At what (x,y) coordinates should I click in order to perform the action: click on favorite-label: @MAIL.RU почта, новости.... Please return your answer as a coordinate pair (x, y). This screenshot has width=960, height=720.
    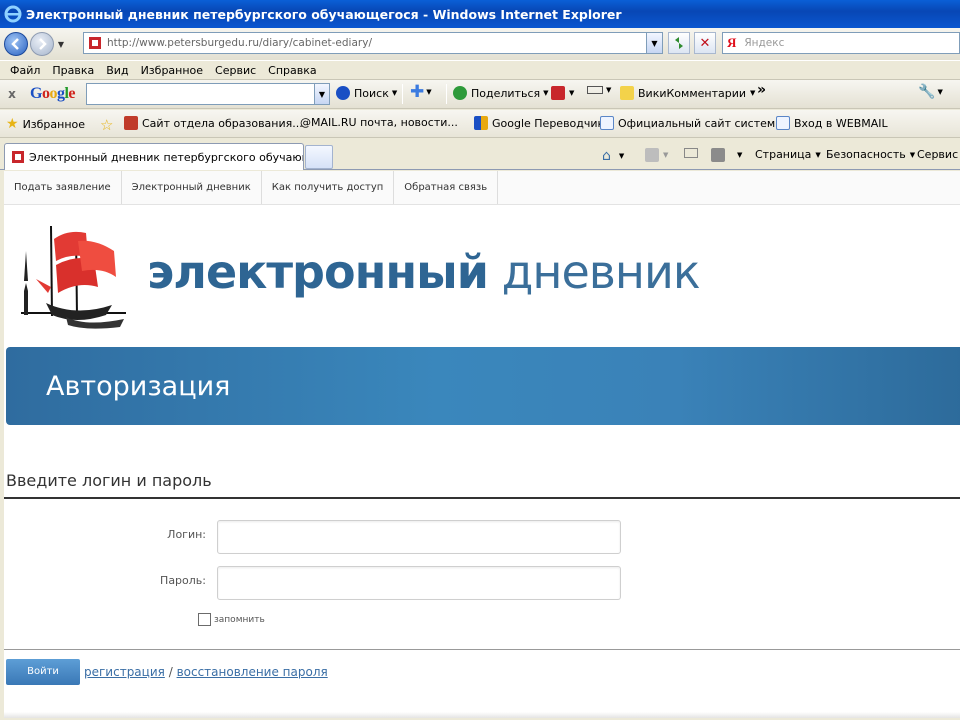
    Looking at the image, I should click on (379, 122).